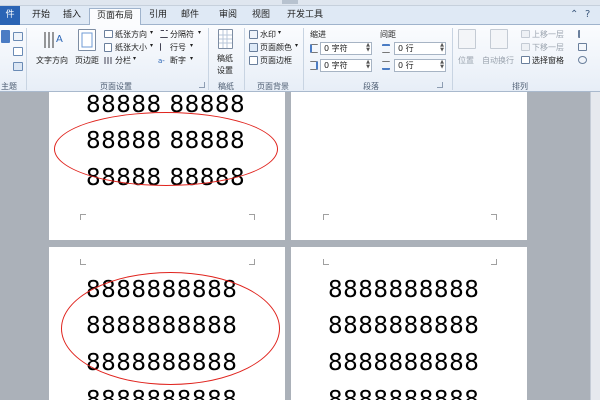  Describe the element at coordinates (178, 60) in the screenshot. I see `hyphenation-button: 断字` at that location.